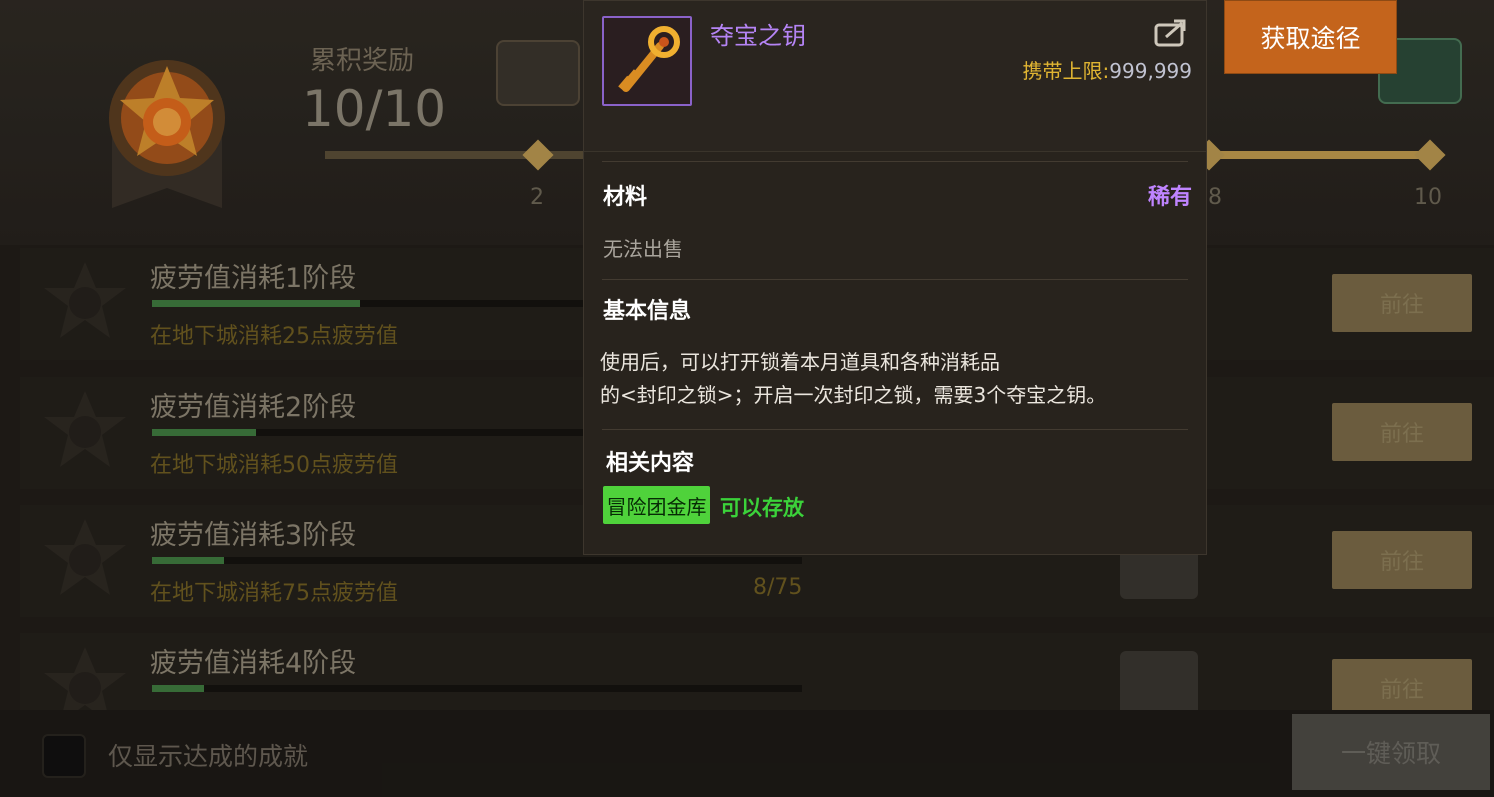 The image size is (1494, 797). Describe the element at coordinates (1169, 197) in the screenshot. I see `item-rarity: 稀有` at that location.